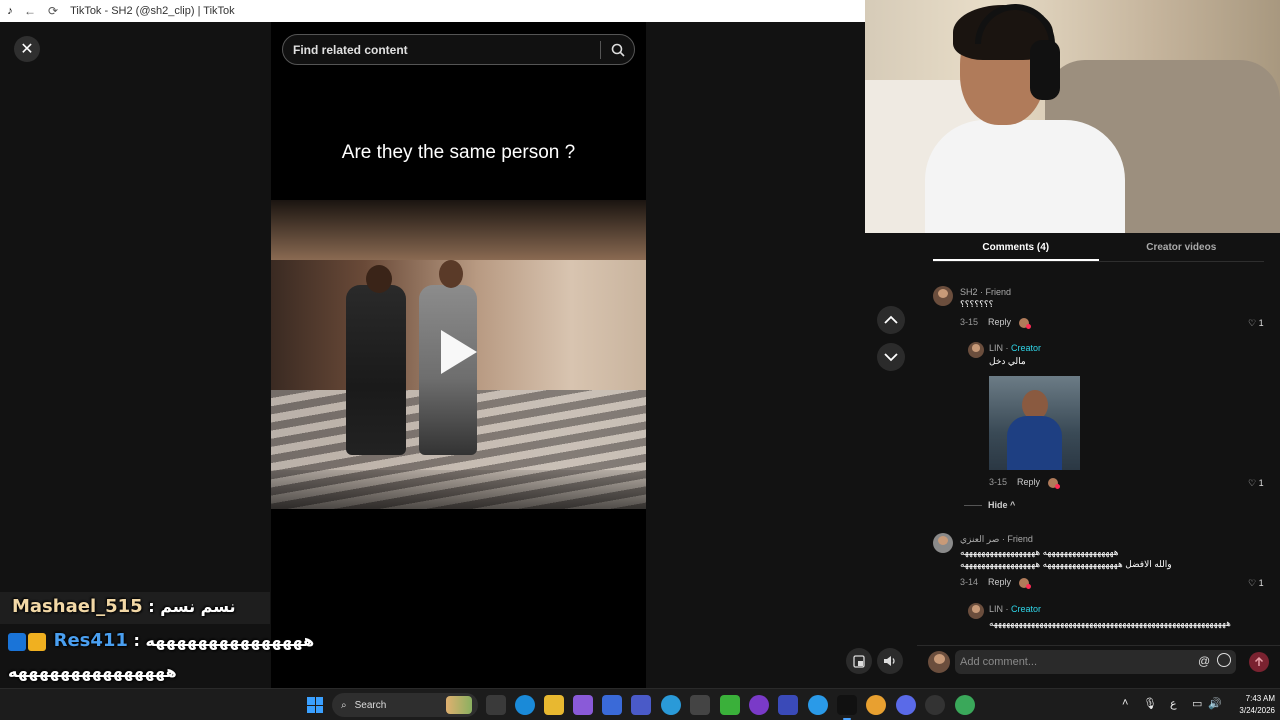 The image size is (1280, 720). I want to click on tab-creator-videos: Creator videos, so click(1182, 247).